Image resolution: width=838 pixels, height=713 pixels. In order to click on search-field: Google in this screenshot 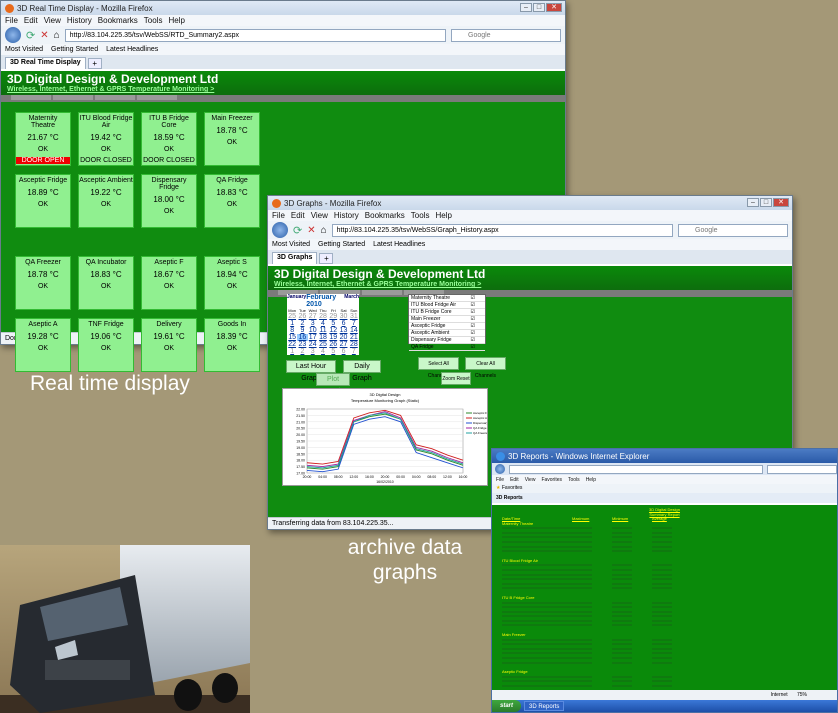, I will do `click(506, 35)`.